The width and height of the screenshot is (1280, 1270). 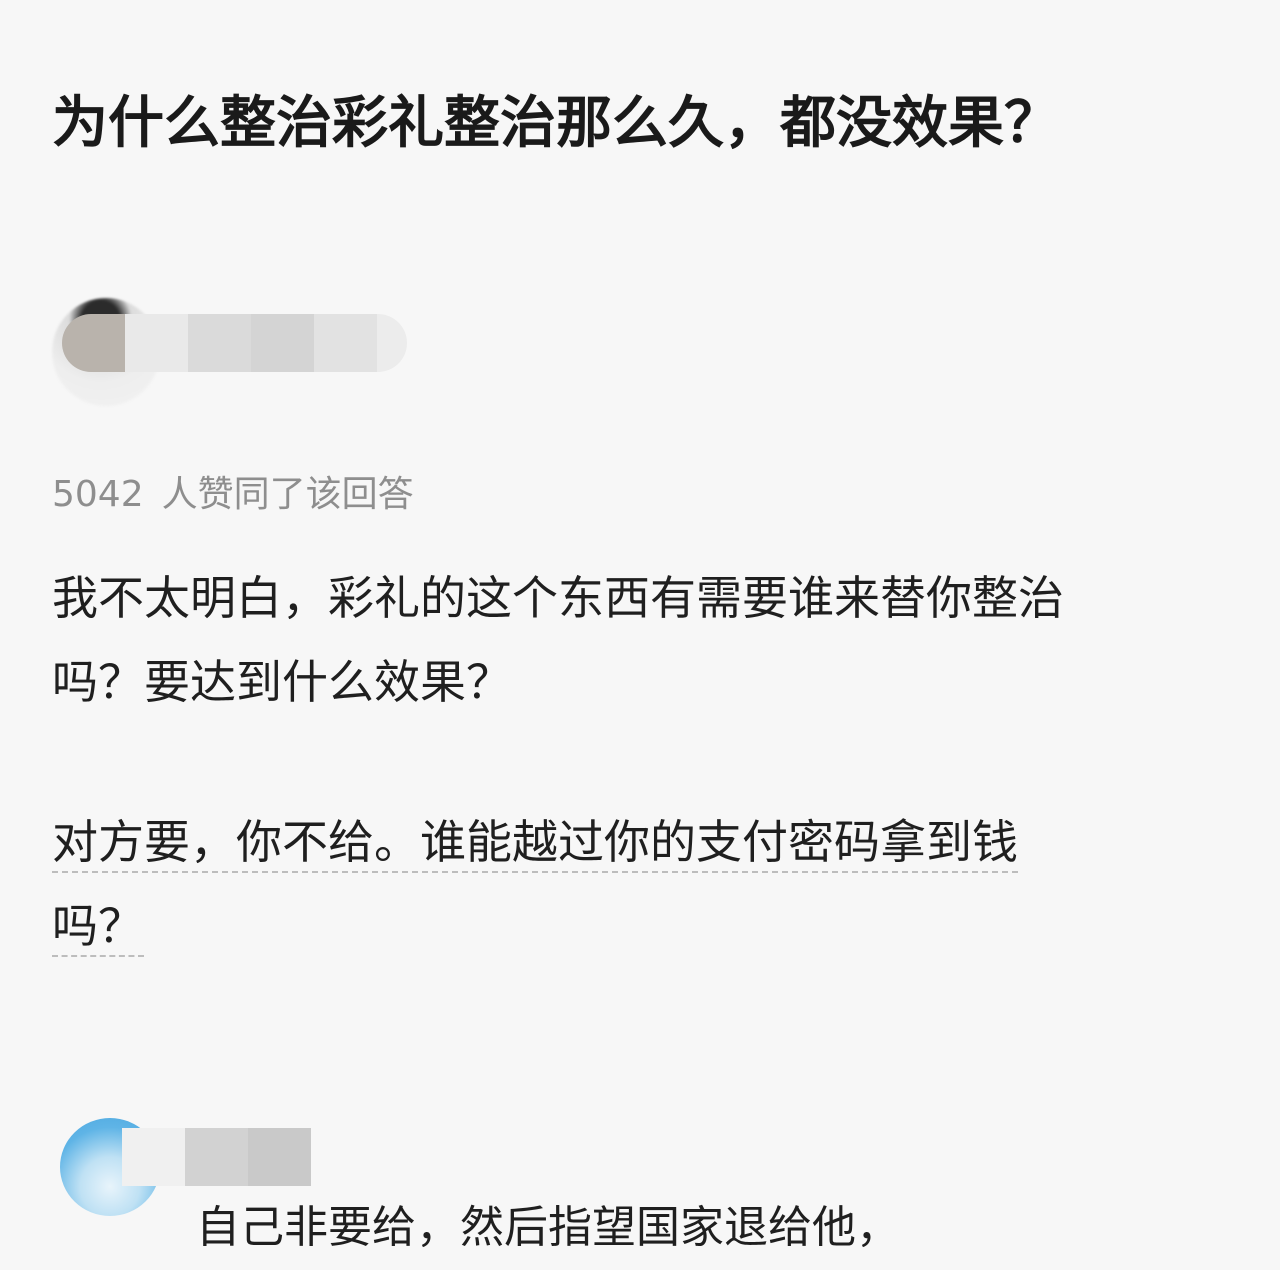 What do you see at coordinates (535, 844) in the screenshot?
I see `answer-line-underlined: 对方要，你不给。谁能越过你的支付密码拿到钱` at bounding box center [535, 844].